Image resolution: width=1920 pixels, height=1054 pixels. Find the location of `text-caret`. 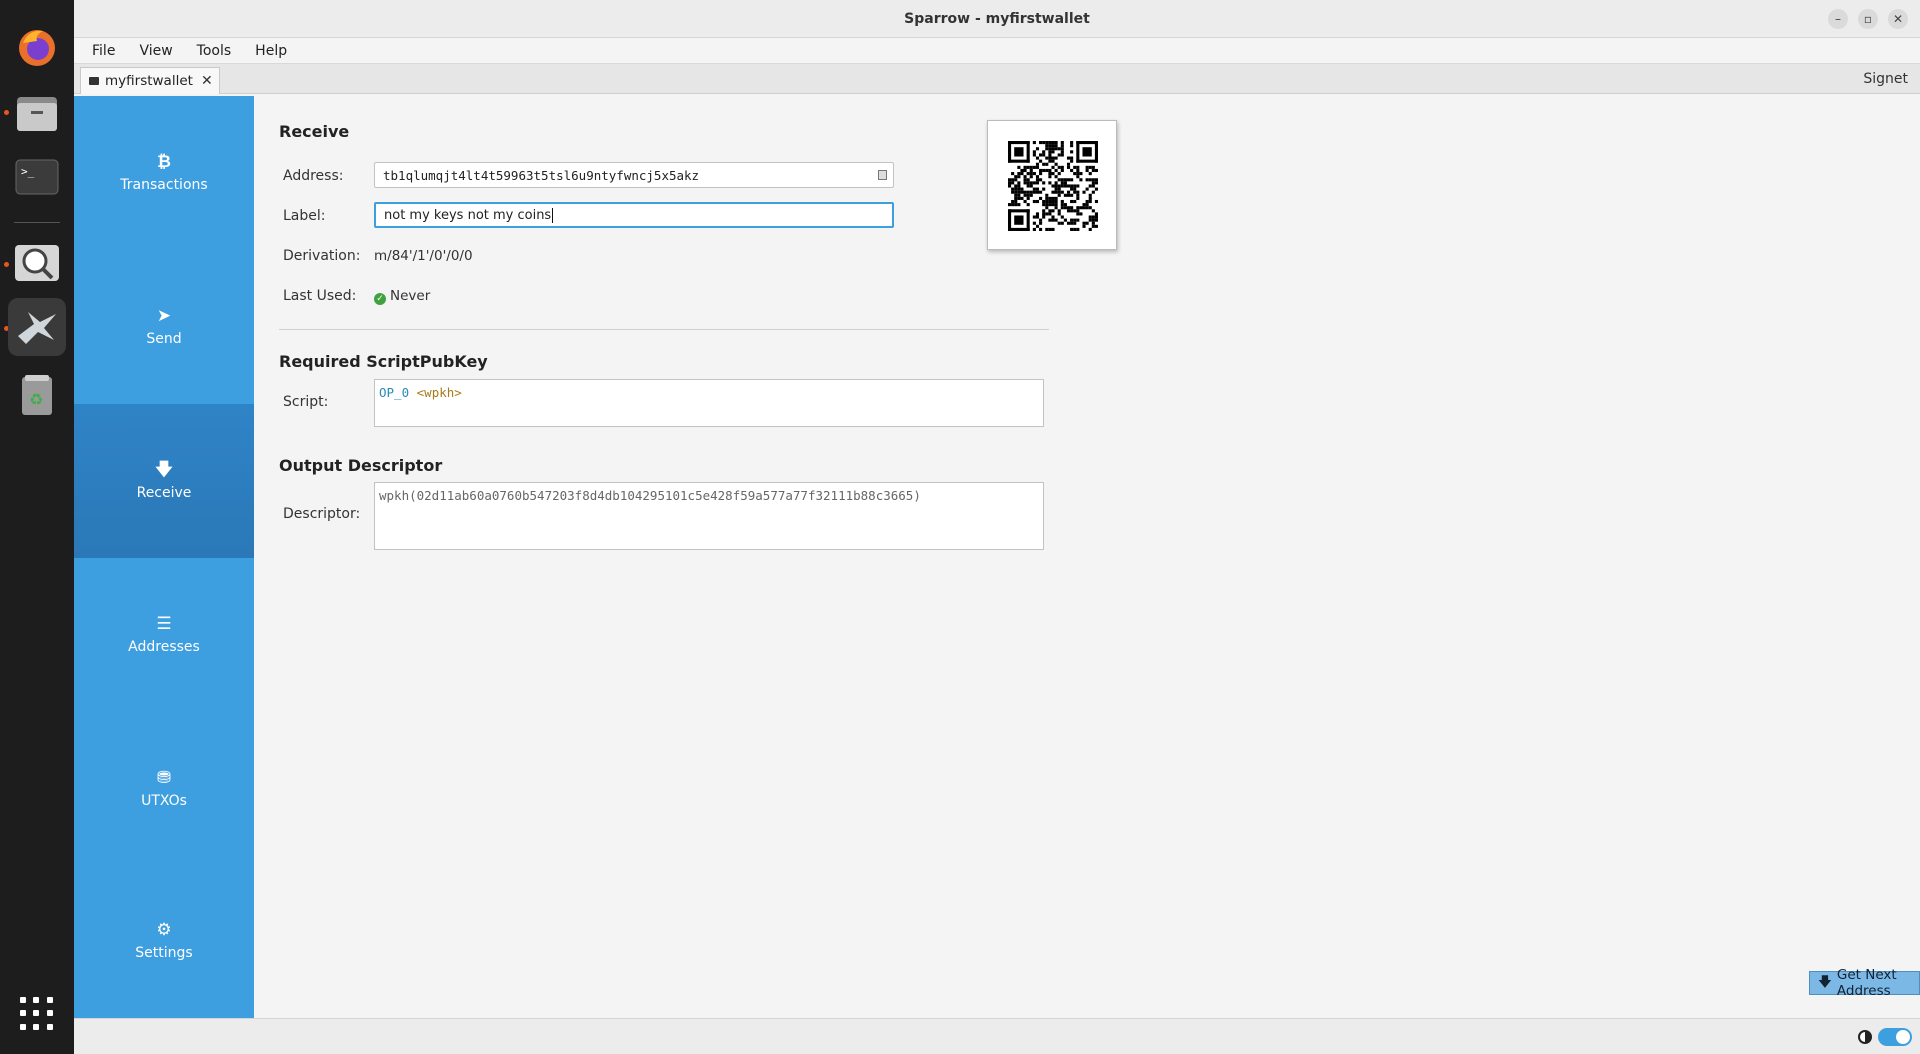

text-caret is located at coordinates (553, 215).